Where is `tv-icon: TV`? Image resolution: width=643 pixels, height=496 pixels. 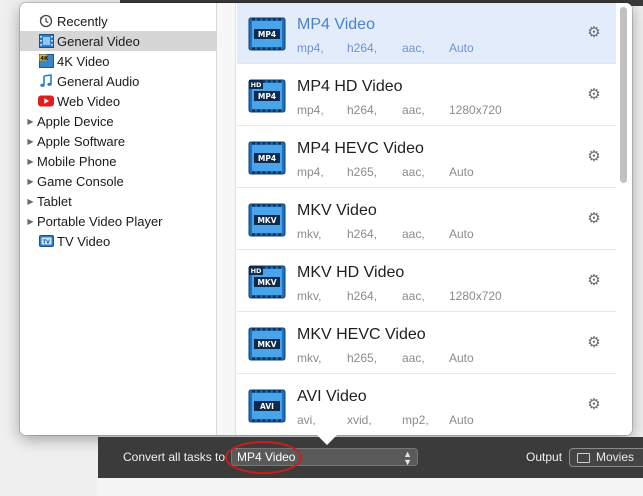 tv-icon: TV is located at coordinates (46, 241).